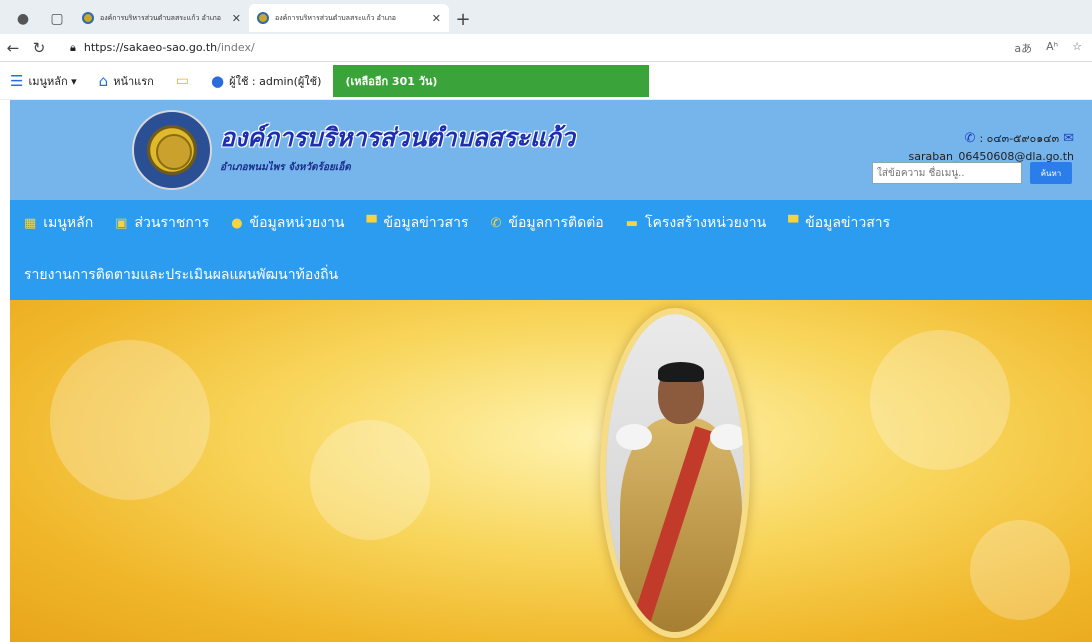 This screenshot has width=1092, height=642. I want to click on days-remaining-badge: (เหลืออีก 301 วัน), so click(491, 80).